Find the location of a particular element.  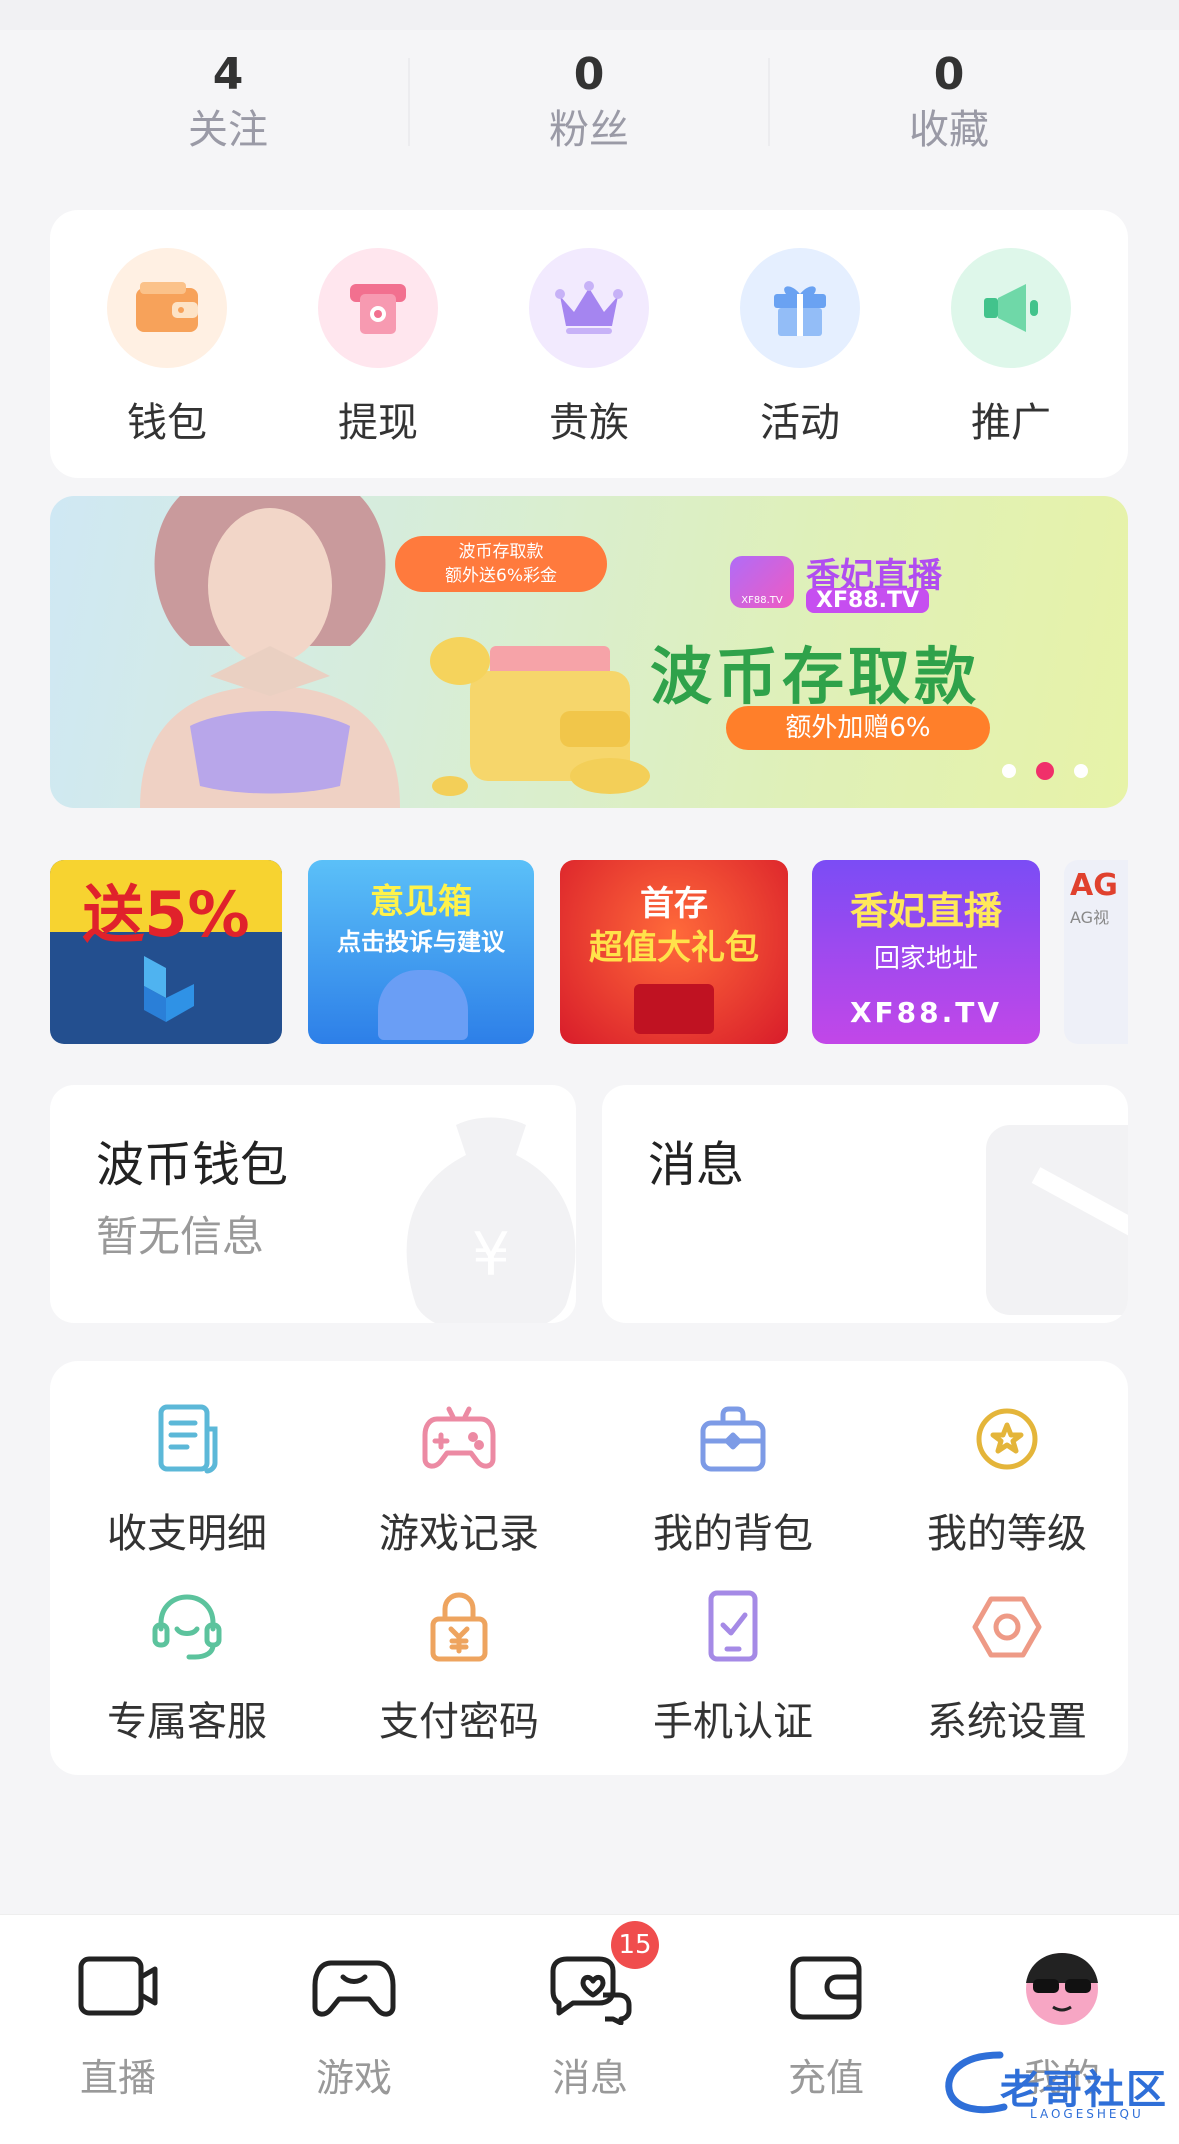

stat-favorites-value: 0 is located at coordinates (949, 74).